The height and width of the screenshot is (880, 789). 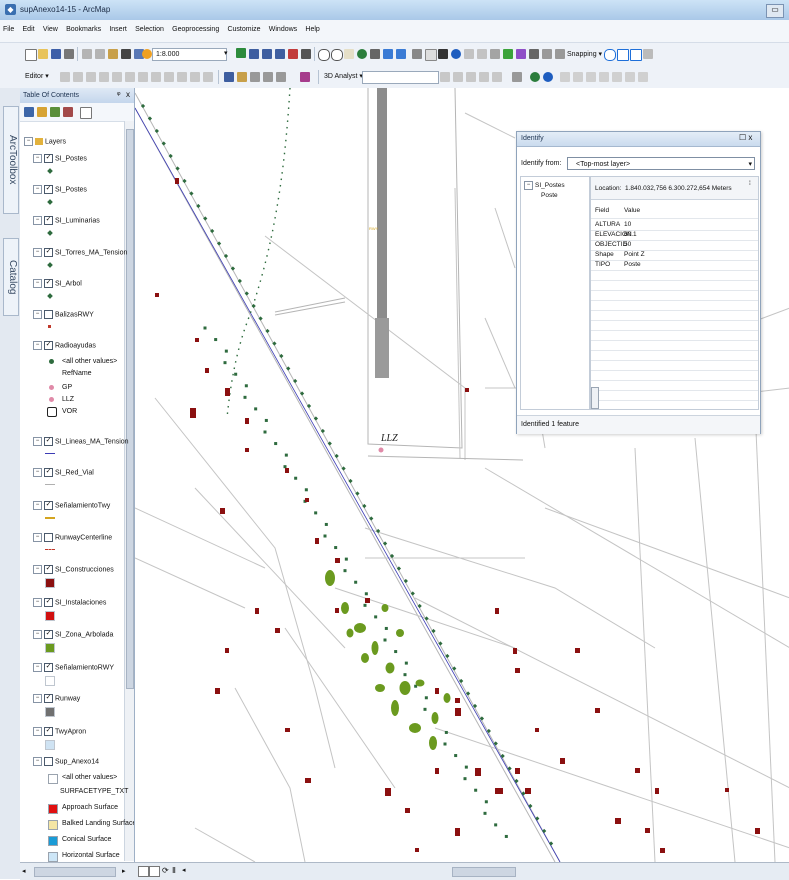 I want to click on toc-root-layers: − Layers, so click(x=45, y=142).